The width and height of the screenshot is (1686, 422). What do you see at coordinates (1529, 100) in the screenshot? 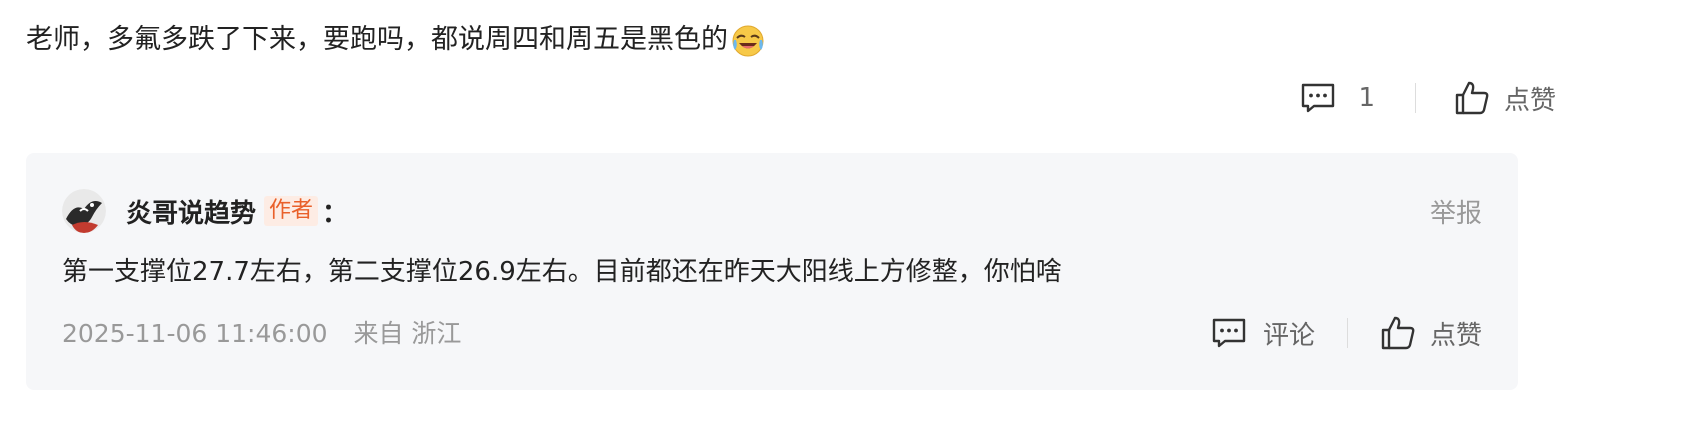
I see `like-label: 点赞` at bounding box center [1529, 100].